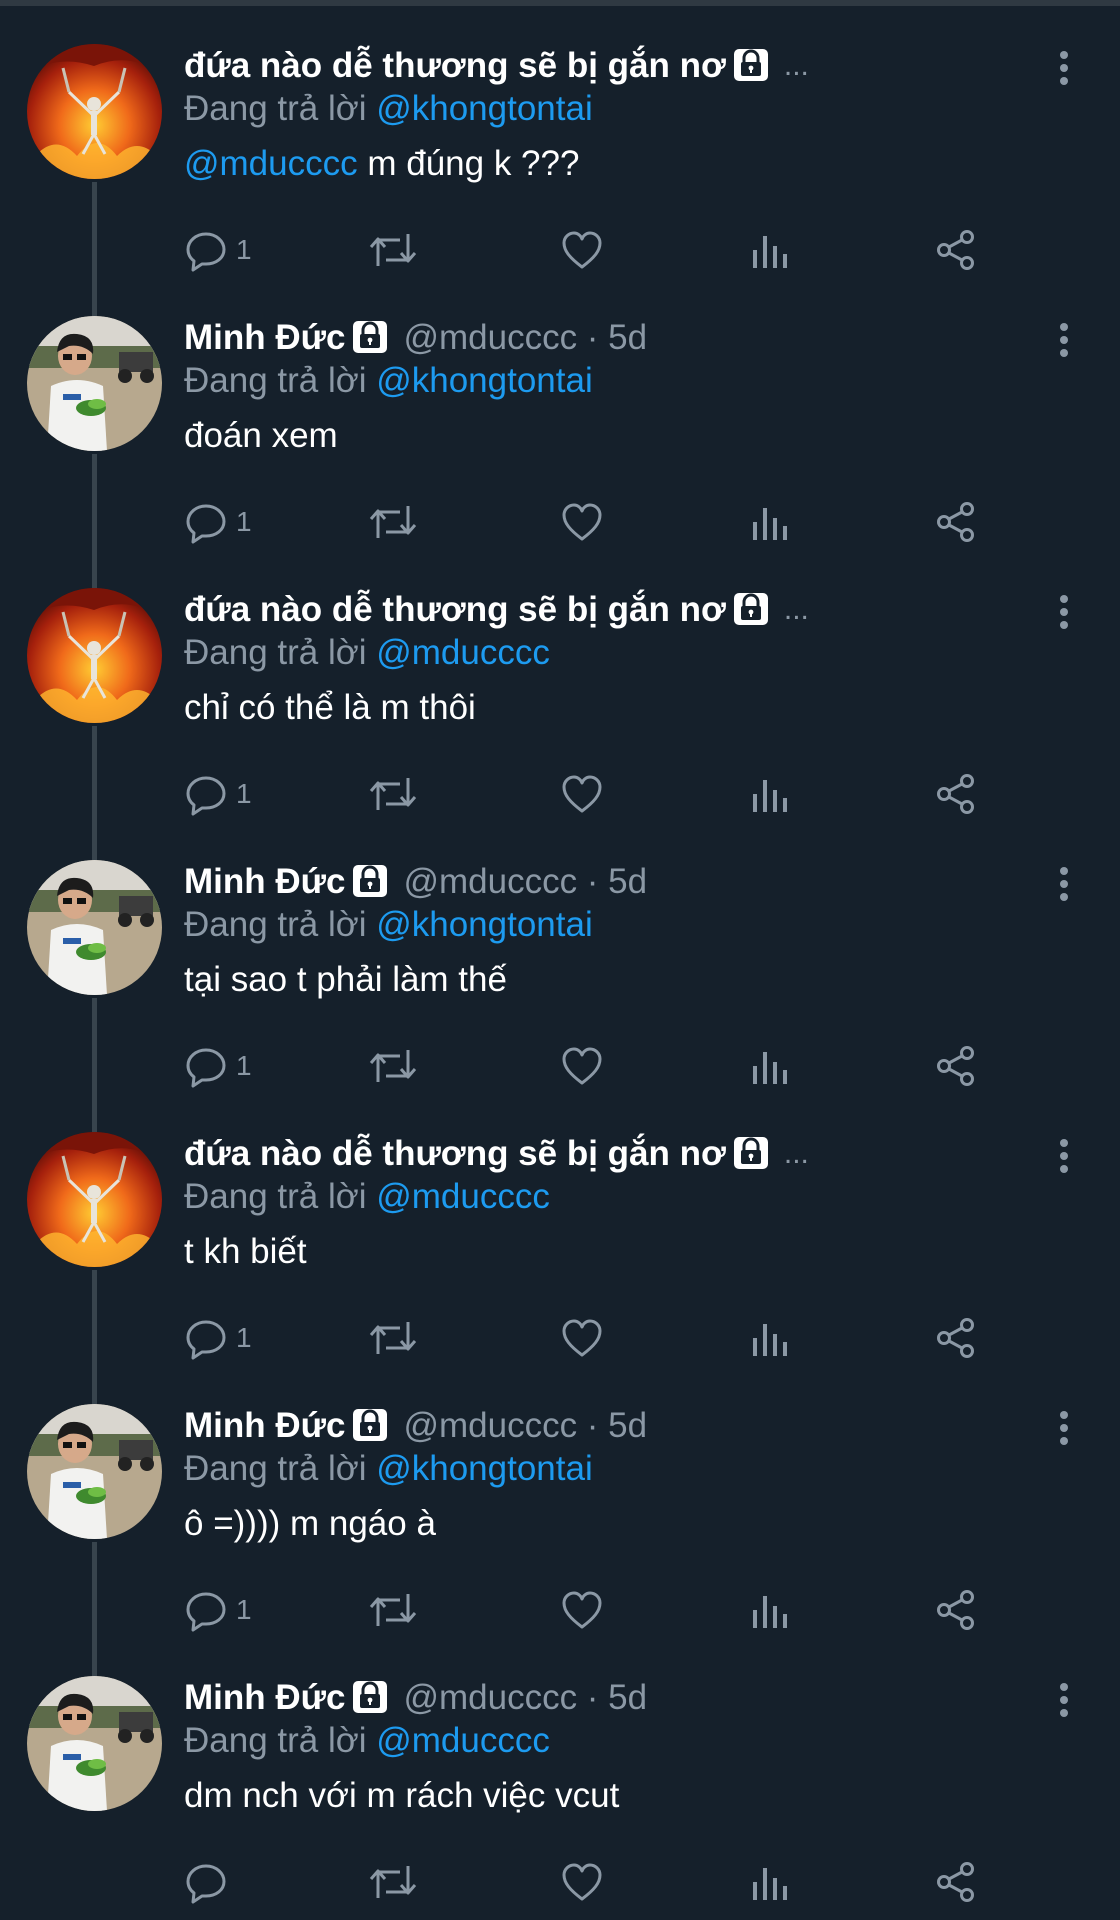  I want to click on reply-button, so click(206, 1882).